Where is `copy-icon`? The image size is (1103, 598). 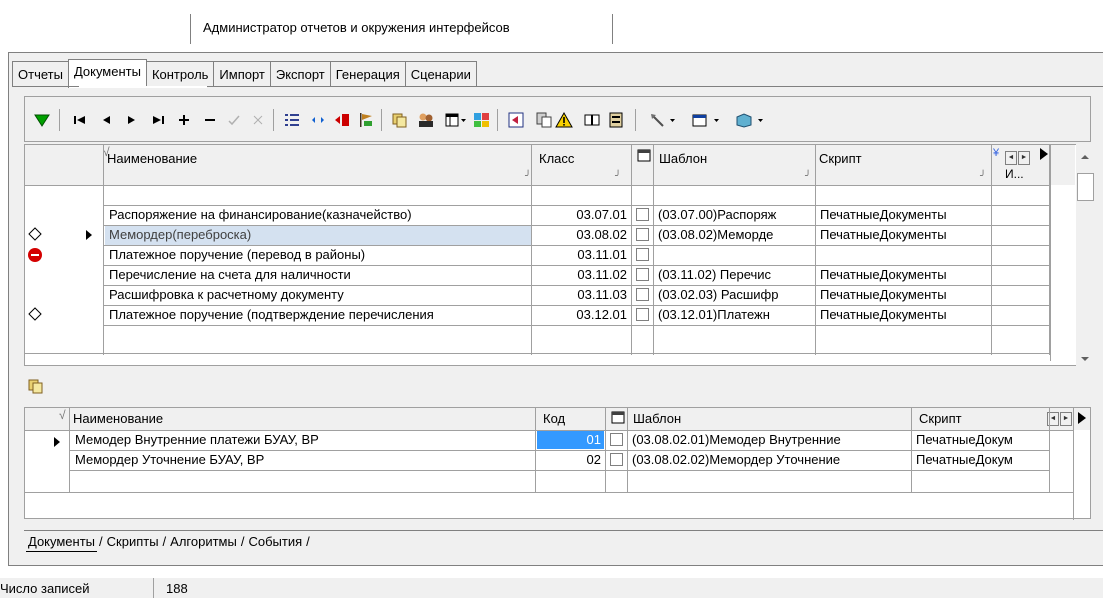 copy-icon is located at coordinates (400, 120).